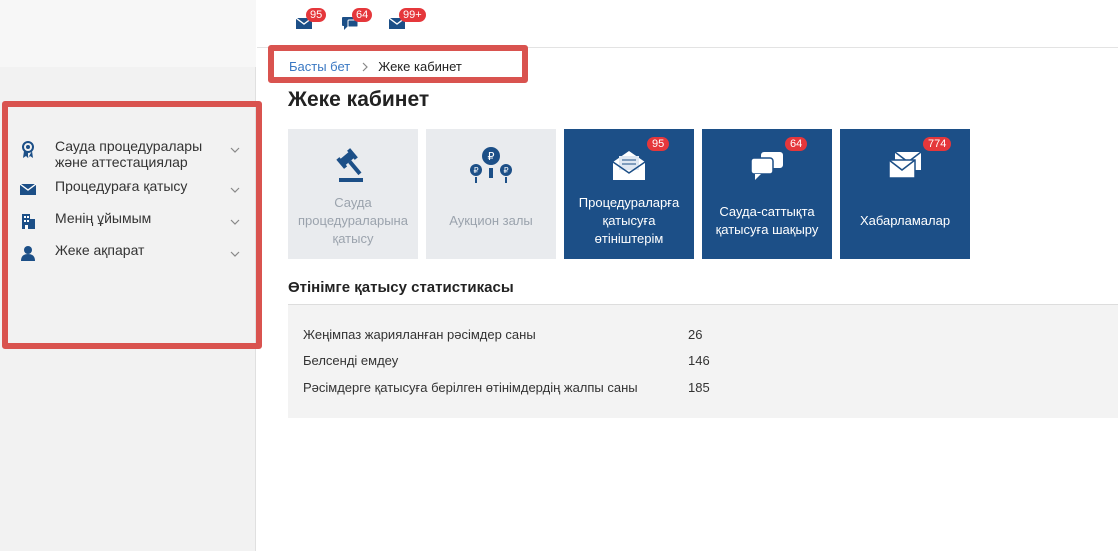 This screenshot has width=1118, height=551. What do you see at coordinates (28, 221) in the screenshot?
I see `building-icon` at bounding box center [28, 221].